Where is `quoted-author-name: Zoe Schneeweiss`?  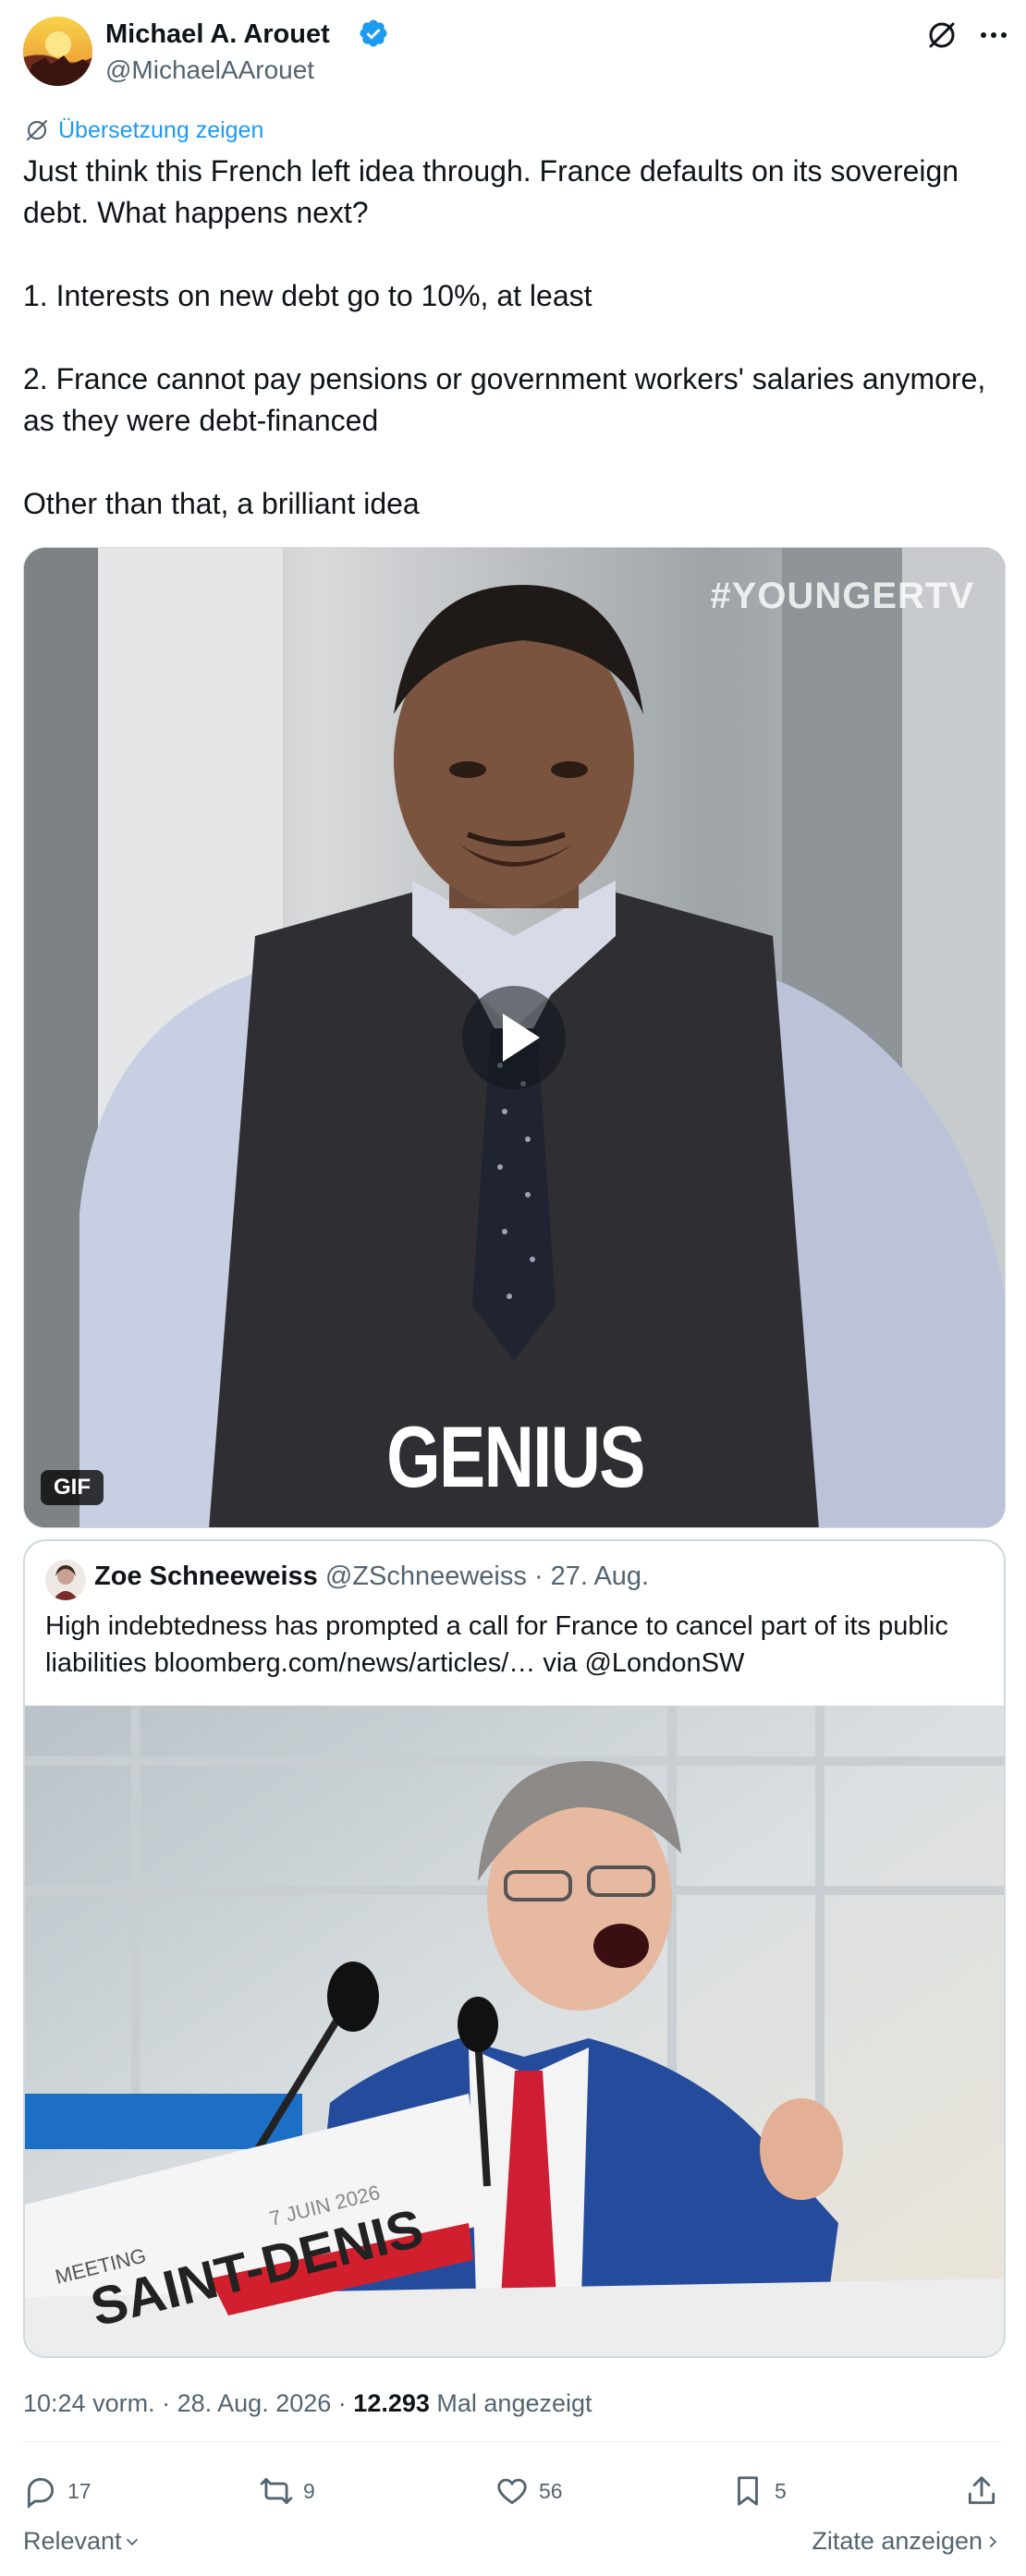
quoted-author-name: Zoe Schneeweiss is located at coordinates (206, 1576).